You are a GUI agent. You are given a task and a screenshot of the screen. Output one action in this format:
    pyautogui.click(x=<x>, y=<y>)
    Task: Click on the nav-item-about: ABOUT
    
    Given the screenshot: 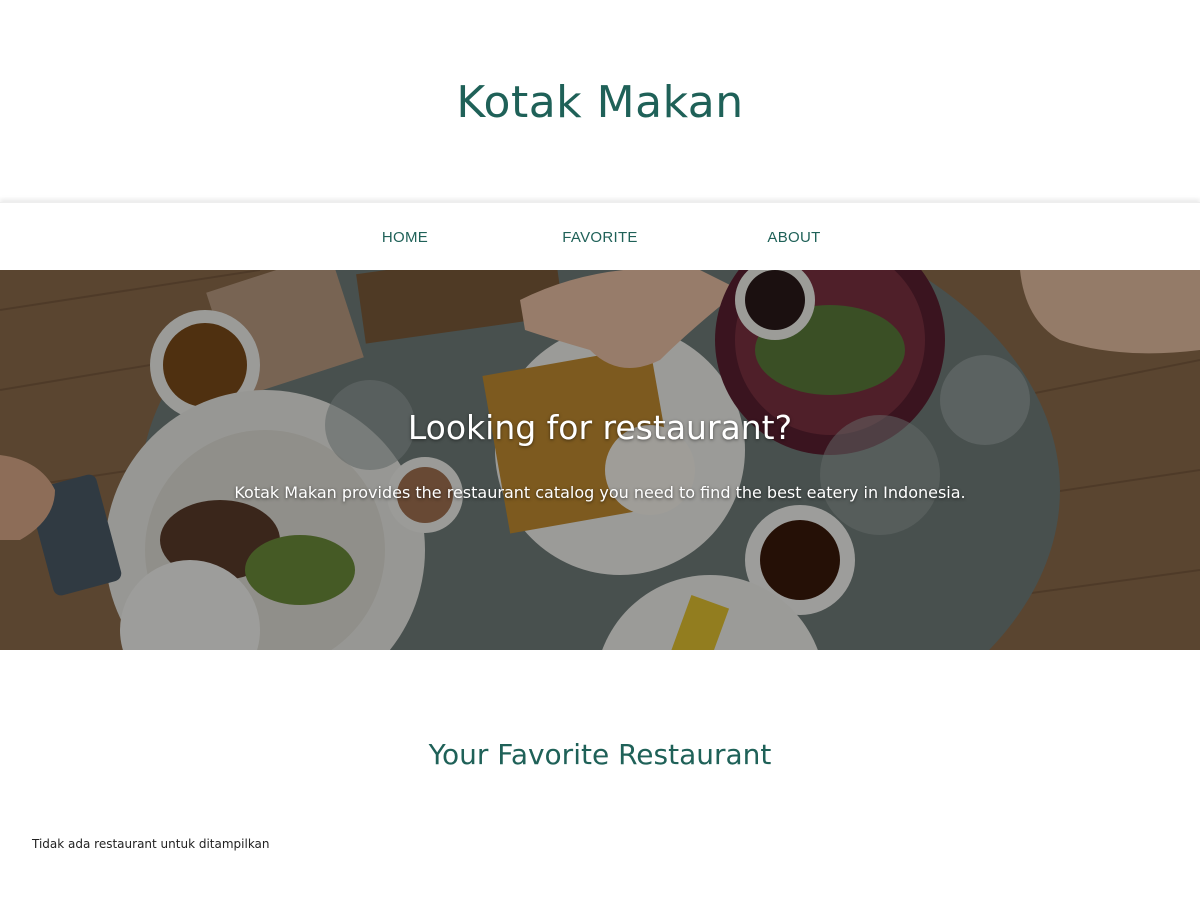 What is the action you would take?
    pyautogui.click(x=794, y=237)
    